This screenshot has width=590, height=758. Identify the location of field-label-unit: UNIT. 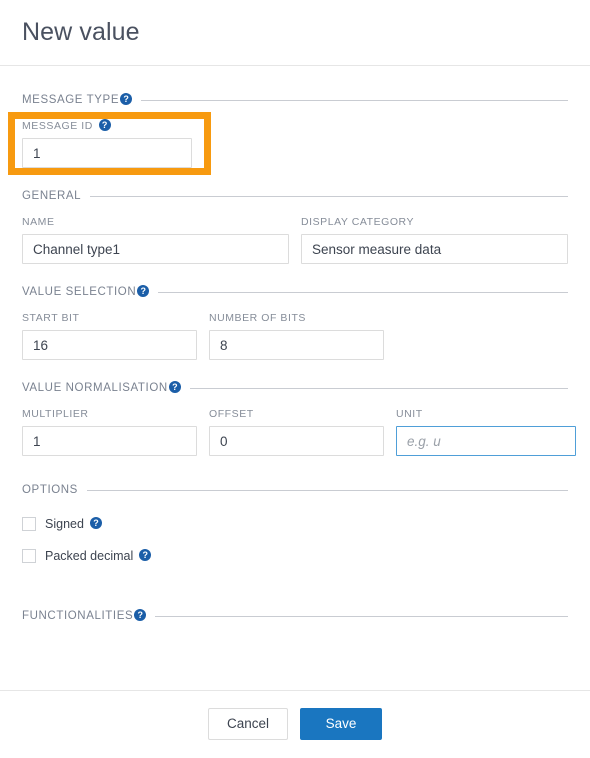
(409, 414).